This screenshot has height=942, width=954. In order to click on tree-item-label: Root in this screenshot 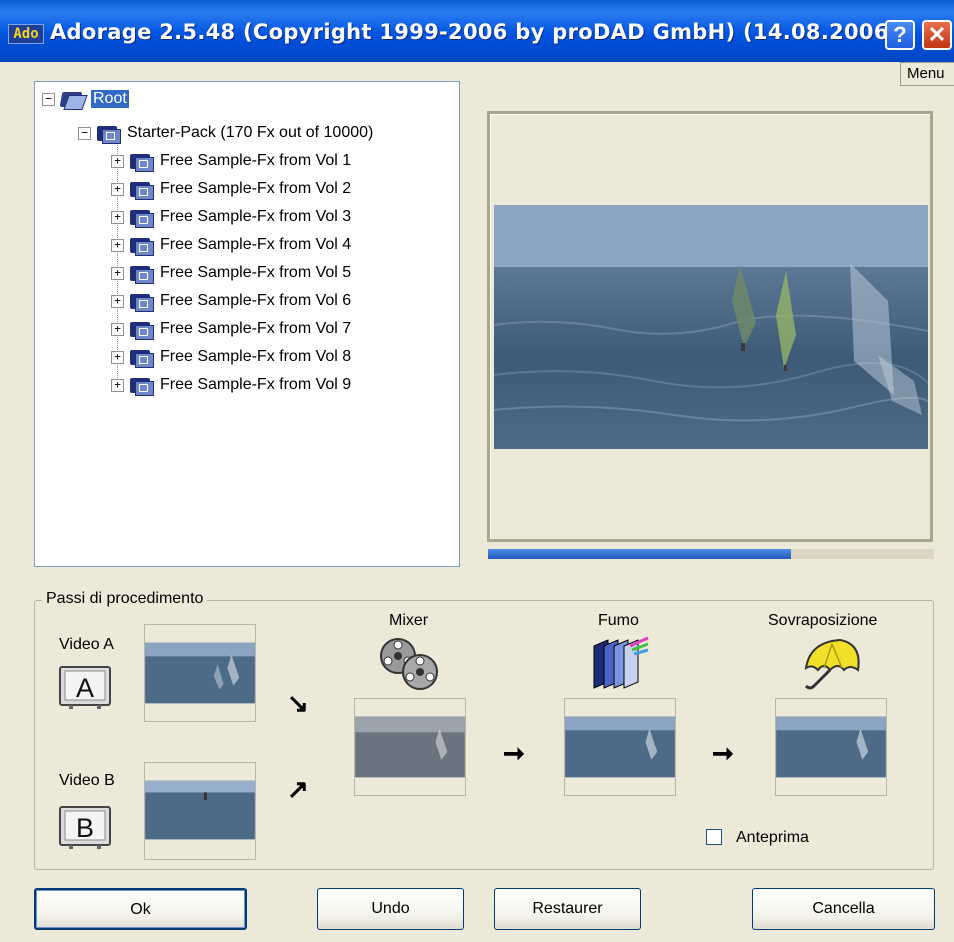, I will do `click(110, 99)`.